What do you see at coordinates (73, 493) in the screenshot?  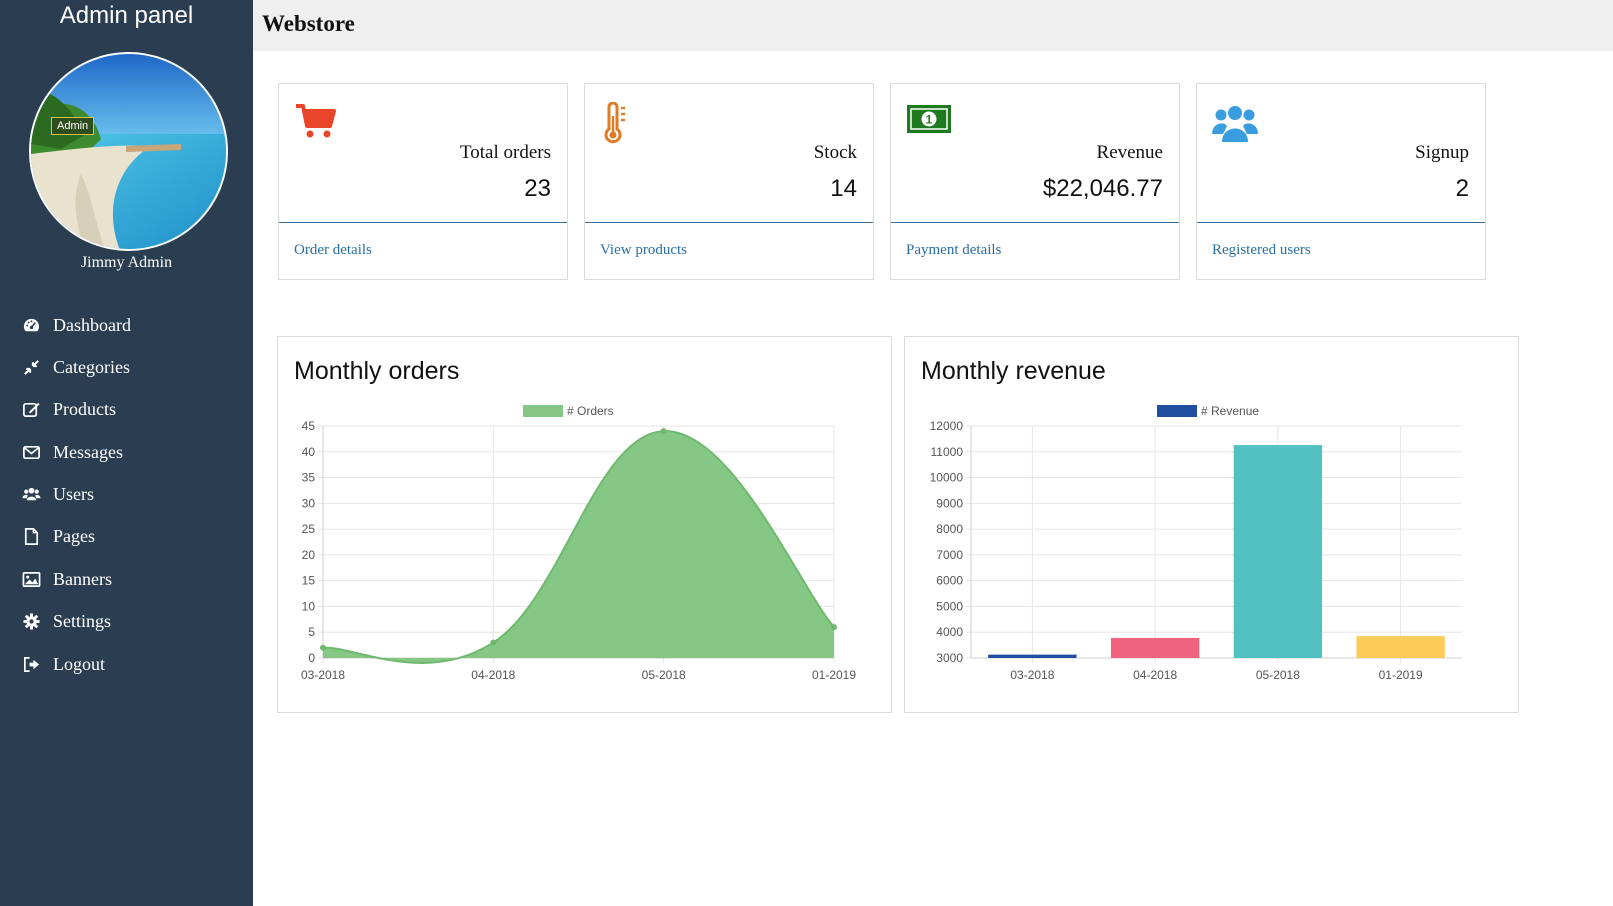 I see `sidebar-item-label: Users` at bounding box center [73, 493].